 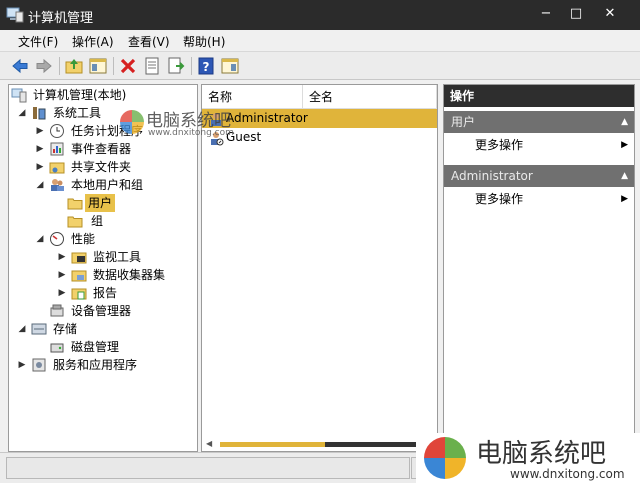 I want to click on tree-label: 系统工具, so click(x=77, y=113).